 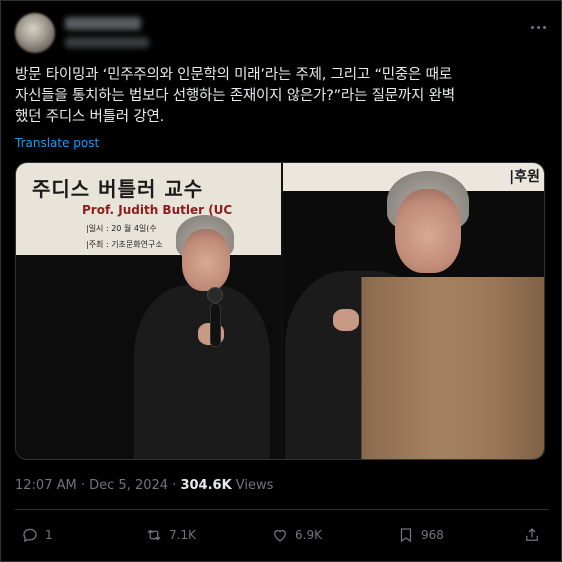 What do you see at coordinates (282, 509) in the screenshot?
I see `divider` at bounding box center [282, 509].